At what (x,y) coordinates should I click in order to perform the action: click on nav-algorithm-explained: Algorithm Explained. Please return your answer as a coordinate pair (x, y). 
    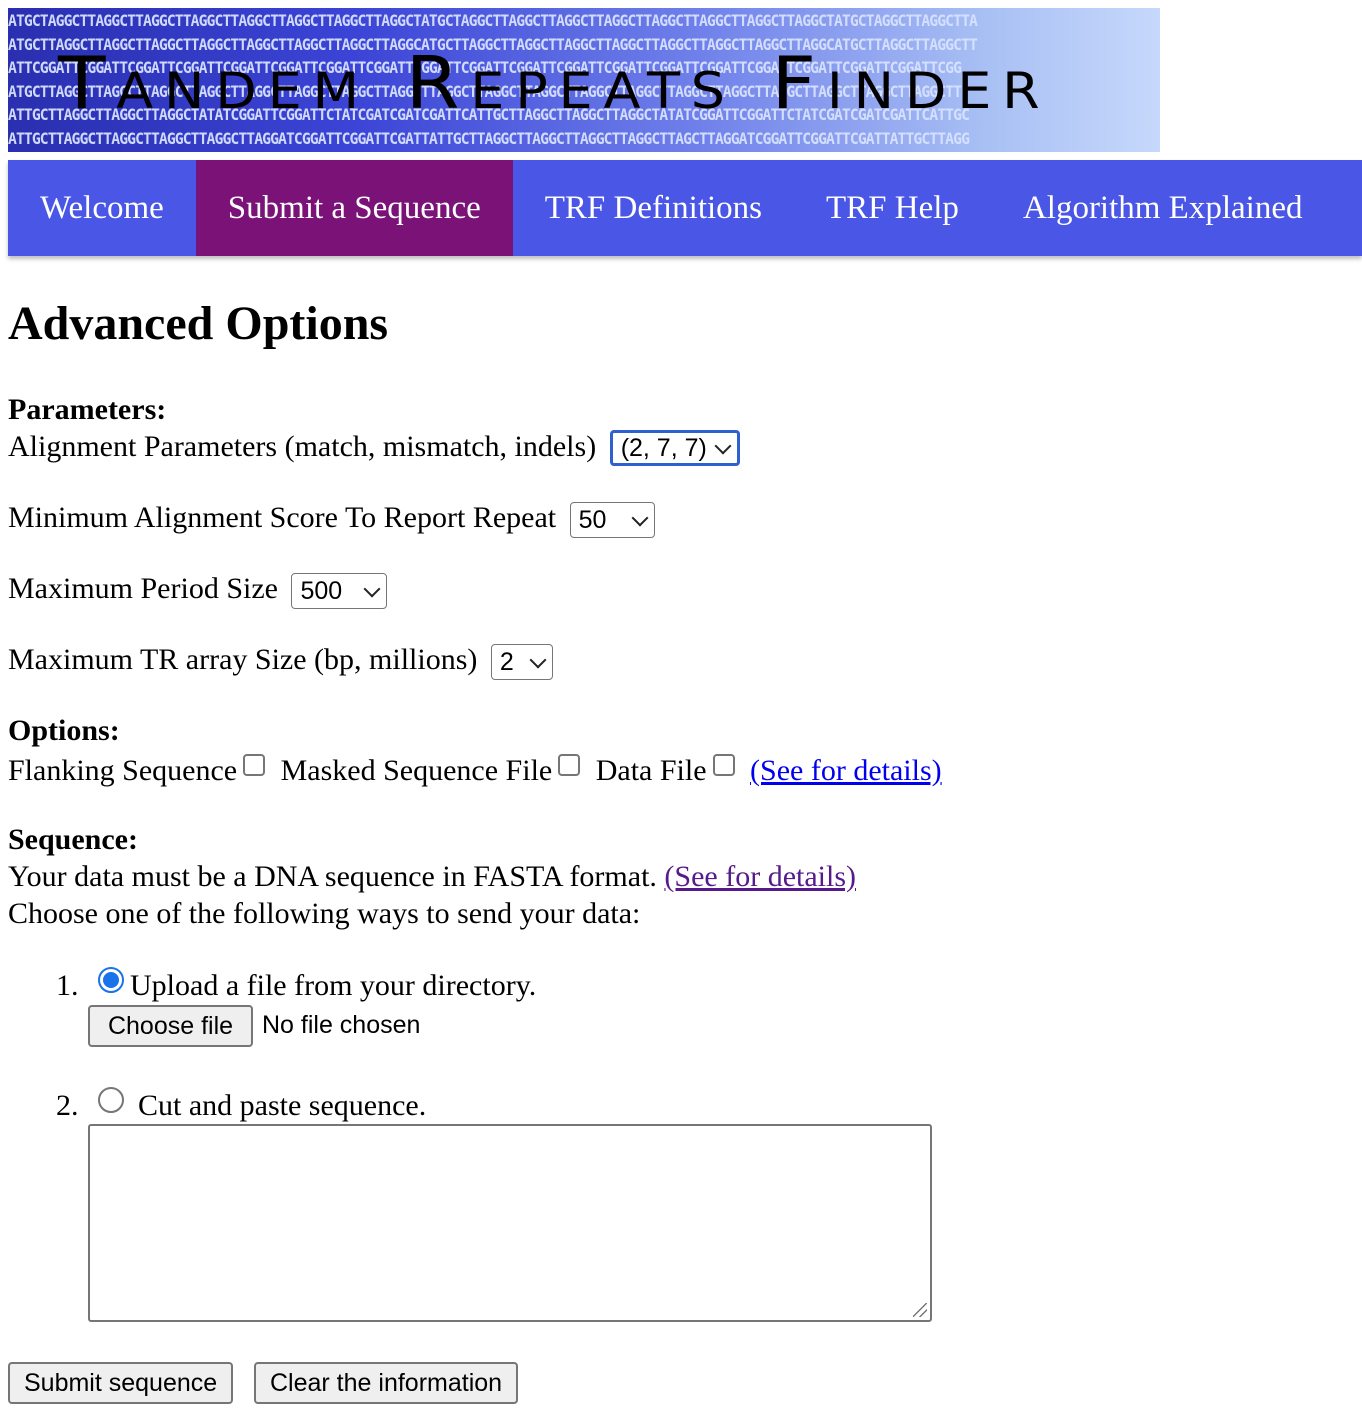
    Looking at the image, I should click on (1163, 208).